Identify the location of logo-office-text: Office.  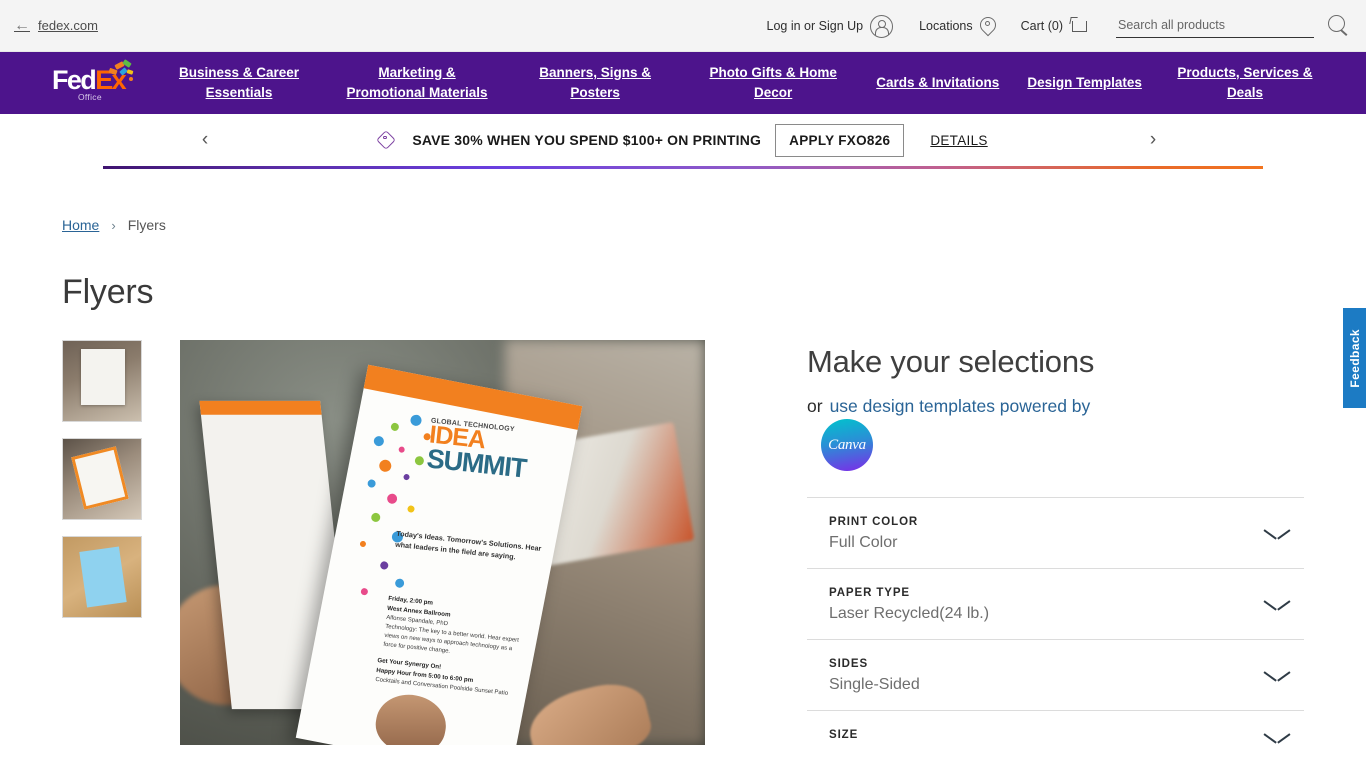
(90, 97).